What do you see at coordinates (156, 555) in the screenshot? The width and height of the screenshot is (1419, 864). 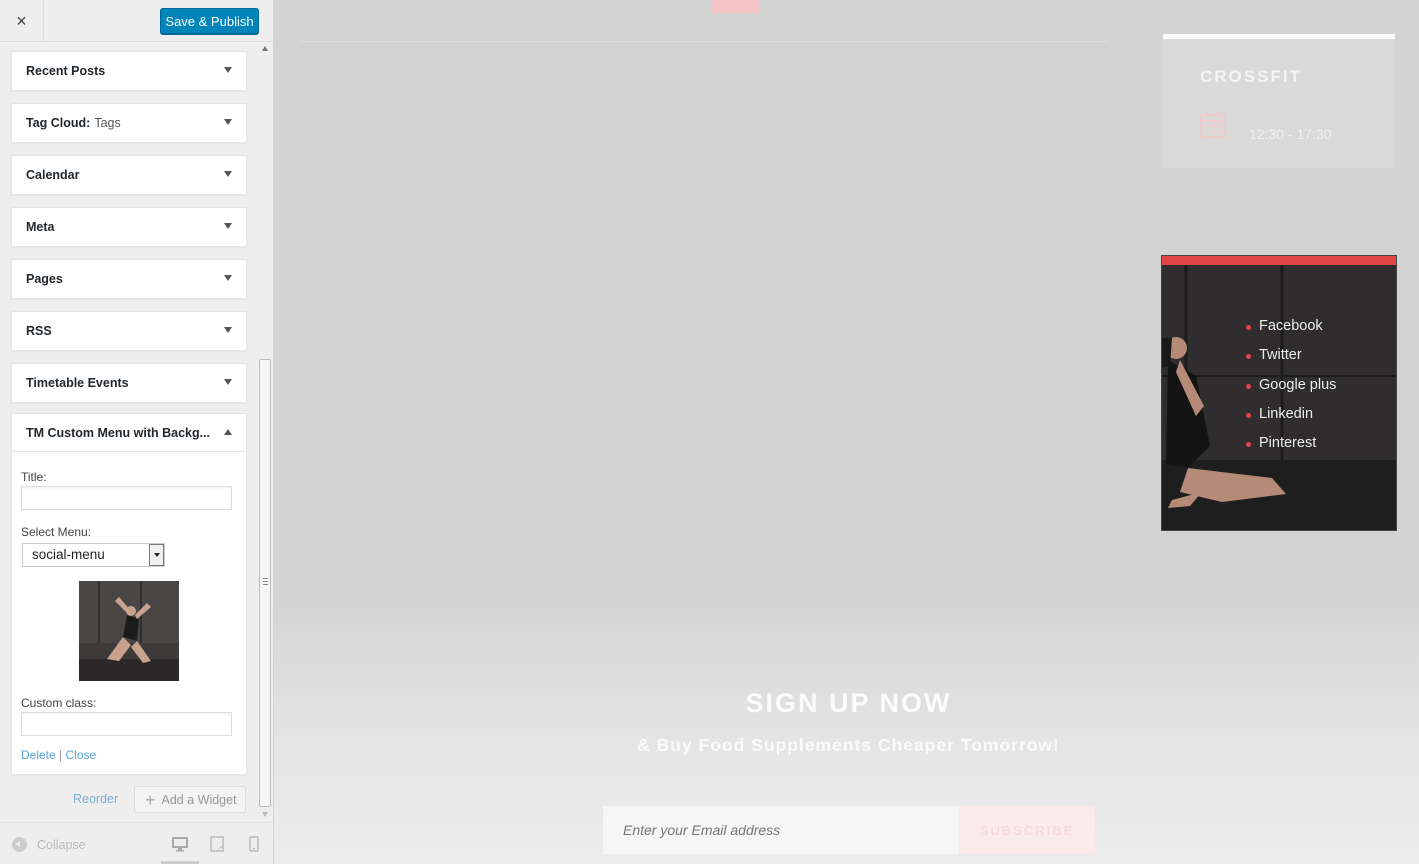 I see `dropdown-arrow-icon` at bounding box center [156, 555].